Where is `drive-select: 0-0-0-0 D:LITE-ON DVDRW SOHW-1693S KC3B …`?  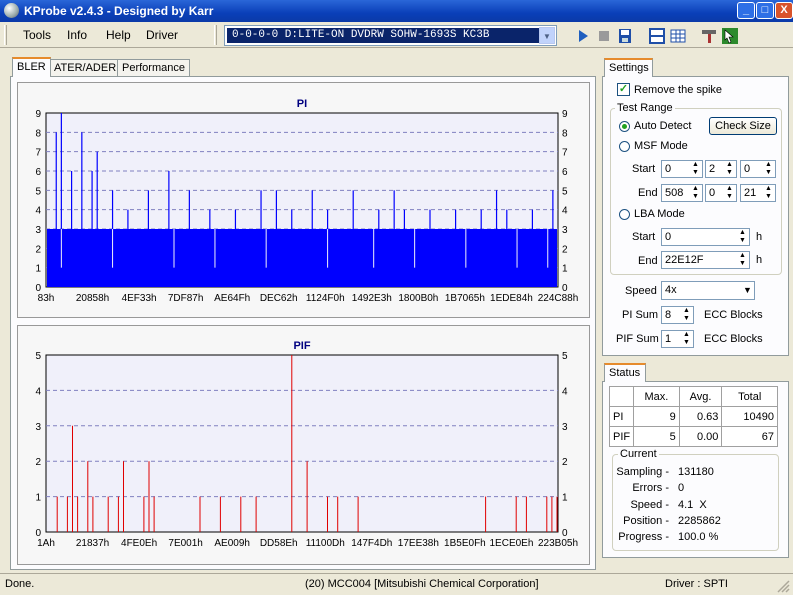
drive-select: 0-0-0-0 D:LITE-ON DVDRW SOHW-1693S KC3B … is located at coordinates (390, 35).